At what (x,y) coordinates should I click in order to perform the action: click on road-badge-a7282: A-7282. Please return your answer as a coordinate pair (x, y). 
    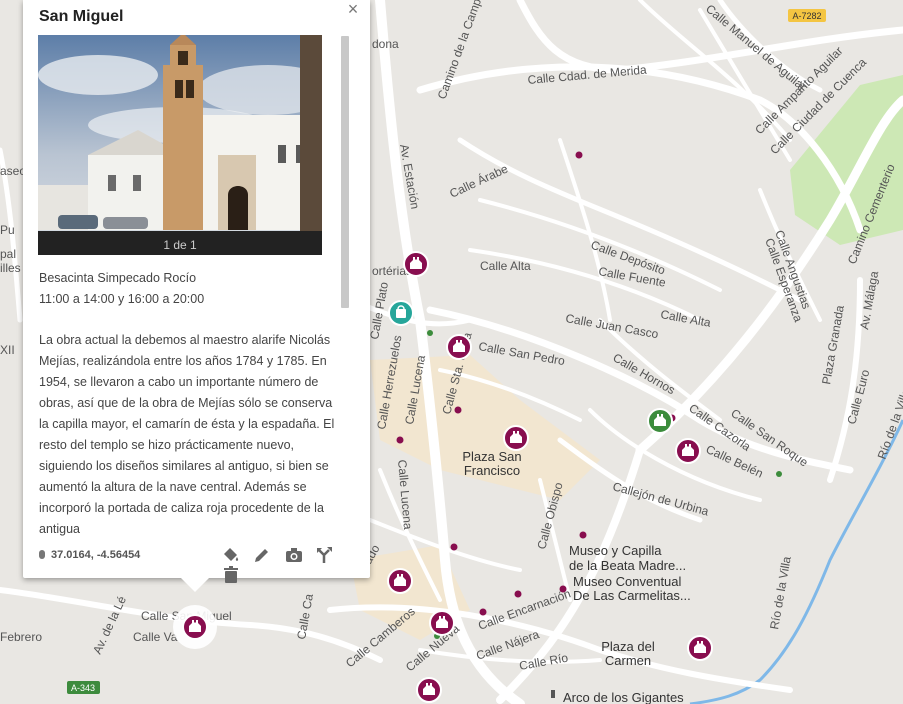
    Looking at the image, I should click on (807, 15).